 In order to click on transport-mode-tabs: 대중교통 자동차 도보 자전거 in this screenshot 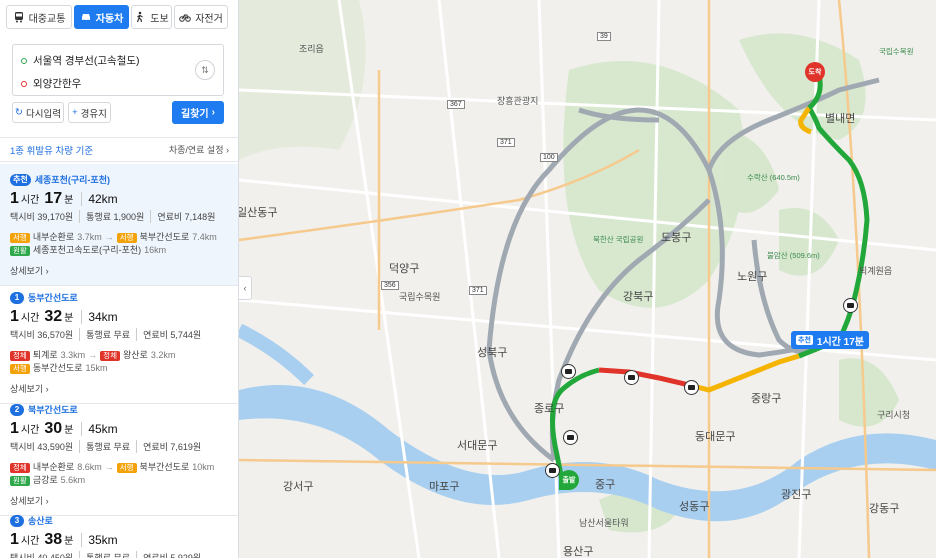, I will do `click(119, 17)`.